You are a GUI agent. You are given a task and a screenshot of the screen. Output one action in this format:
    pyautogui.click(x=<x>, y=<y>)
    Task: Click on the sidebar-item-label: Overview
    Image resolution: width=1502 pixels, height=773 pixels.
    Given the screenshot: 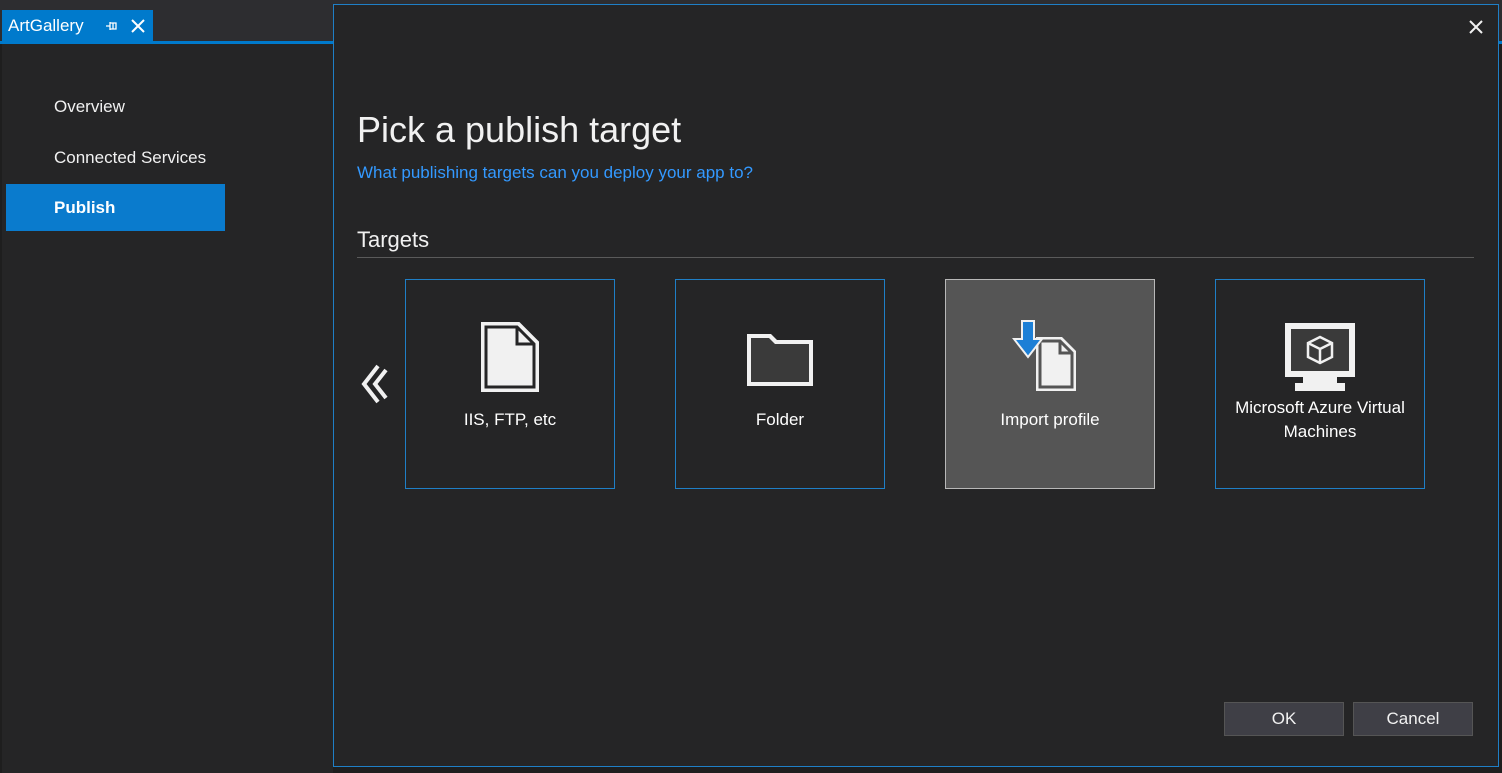 What is the action you would take?
    pyautogui.click(x=89, y=106)
    